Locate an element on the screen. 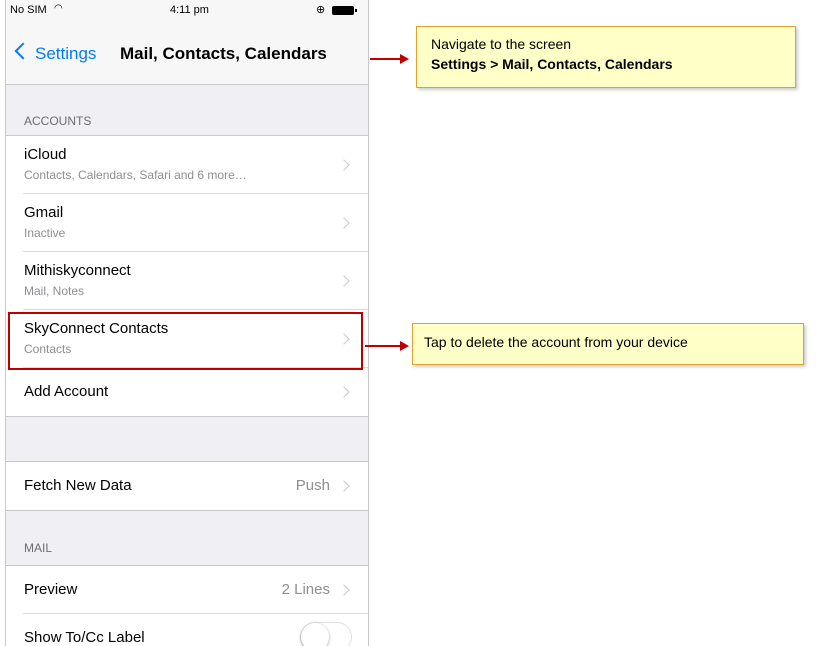 The width and height of the screenshot is (816, 646). account-row-mithiskyconnect: Mithiskyconnect Mail, Notes is located at coordinates (187, 281).